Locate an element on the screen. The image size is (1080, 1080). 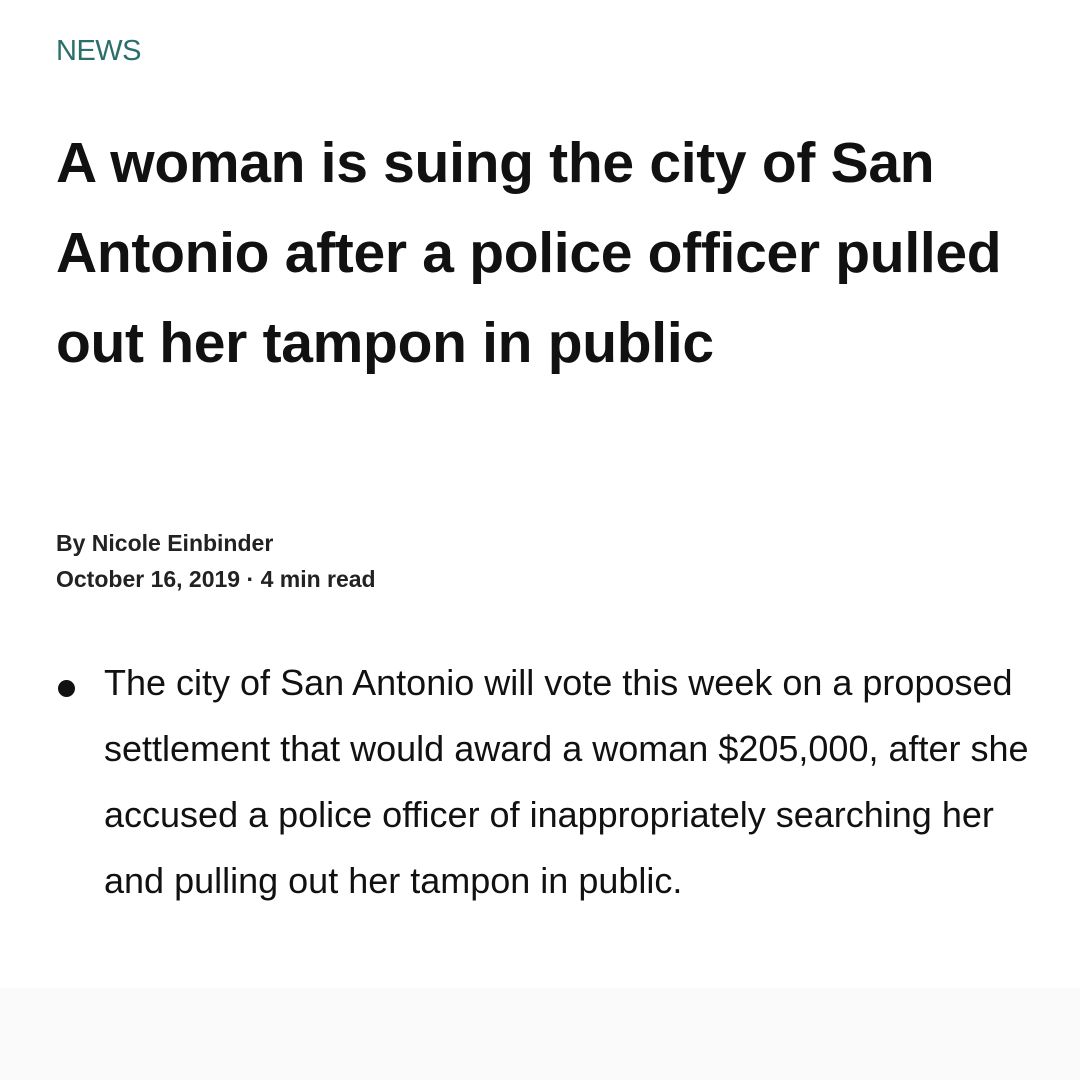
byline: By Nicole Einbinder is located at coordinates (164, 543).